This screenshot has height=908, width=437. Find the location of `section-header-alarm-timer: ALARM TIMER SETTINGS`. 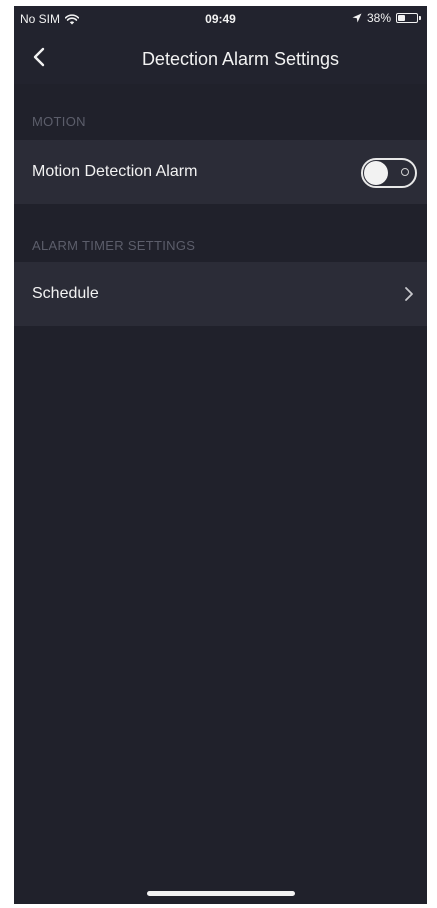

section-header-alarm-timer: ALARM TIMER SETTINGS is located at coordinates (114, 245).